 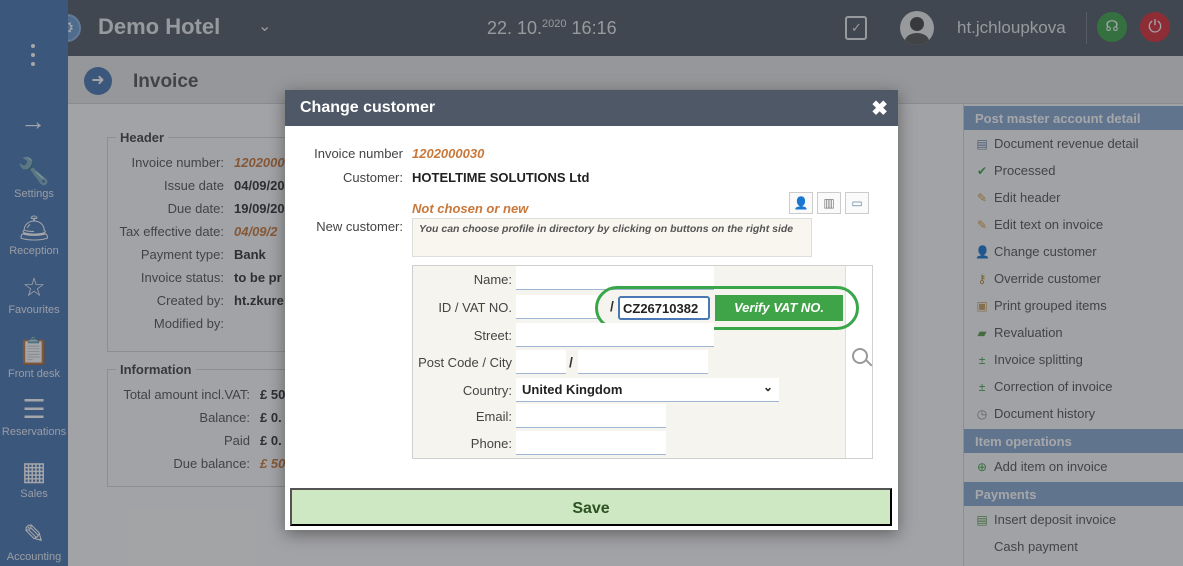 I want to click on company-directory-button: ▥, so click(x=829, y=203).